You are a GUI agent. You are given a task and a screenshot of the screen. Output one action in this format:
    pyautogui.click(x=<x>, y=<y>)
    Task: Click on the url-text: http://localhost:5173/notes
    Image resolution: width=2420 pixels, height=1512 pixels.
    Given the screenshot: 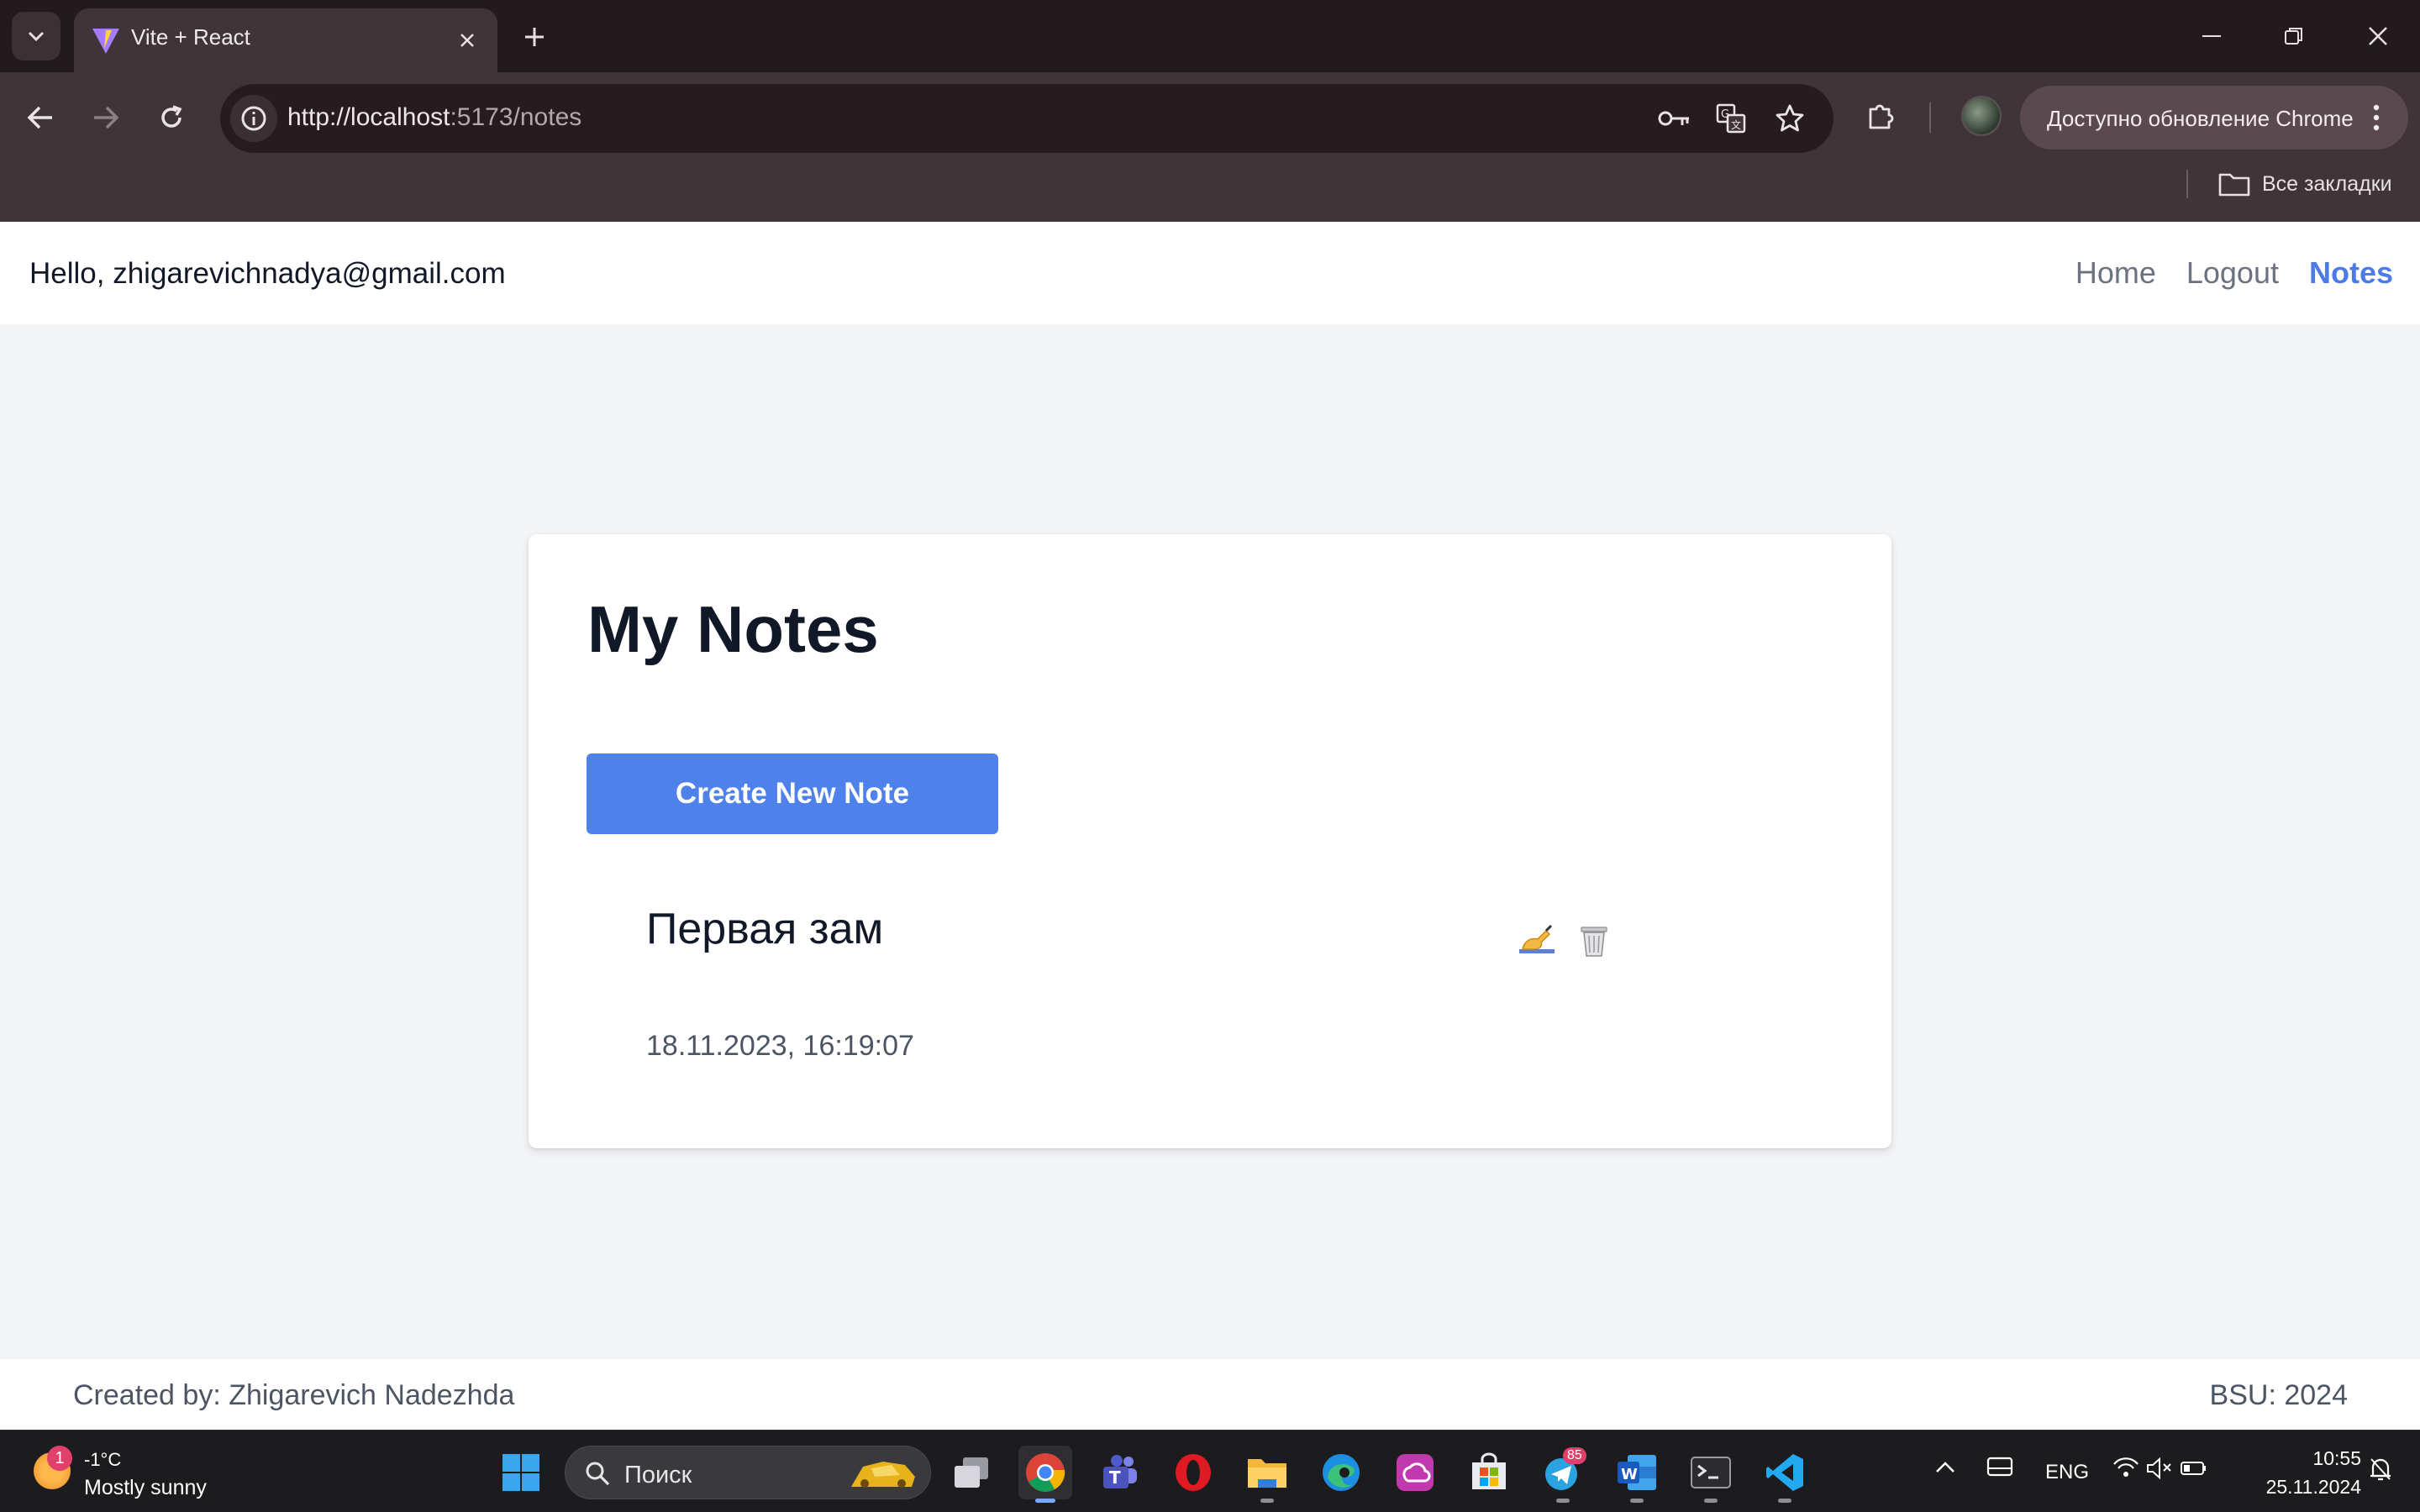 What is the action you would take?
    pyautogui.click(x=434, y=117)
    